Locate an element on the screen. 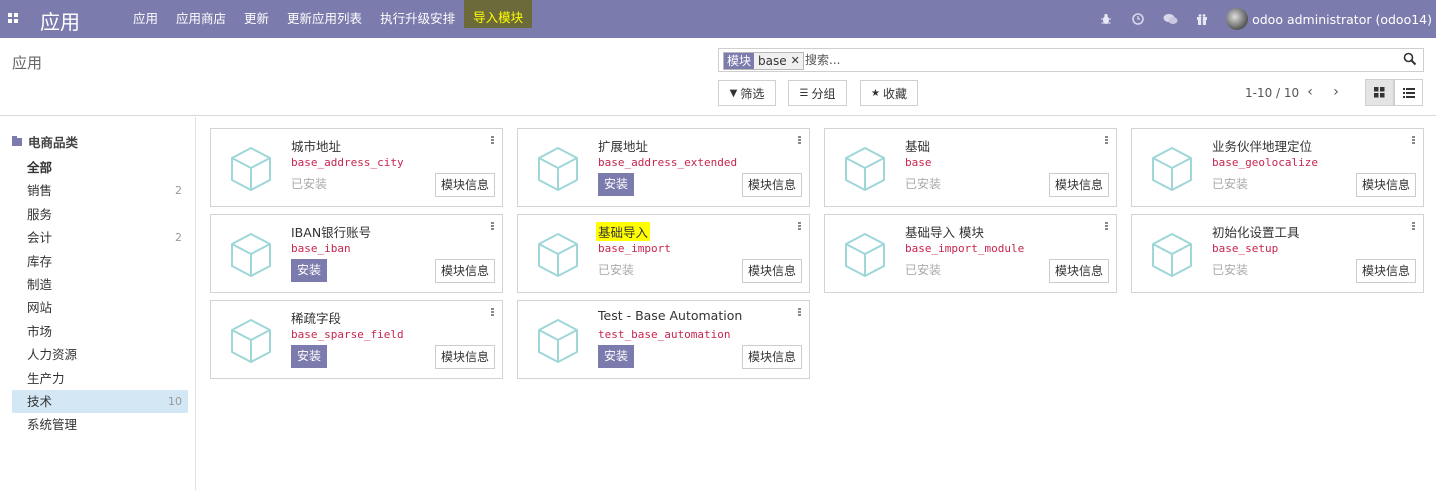  search-facet: 模块 base ✕ is located at coordinates (763, 61).